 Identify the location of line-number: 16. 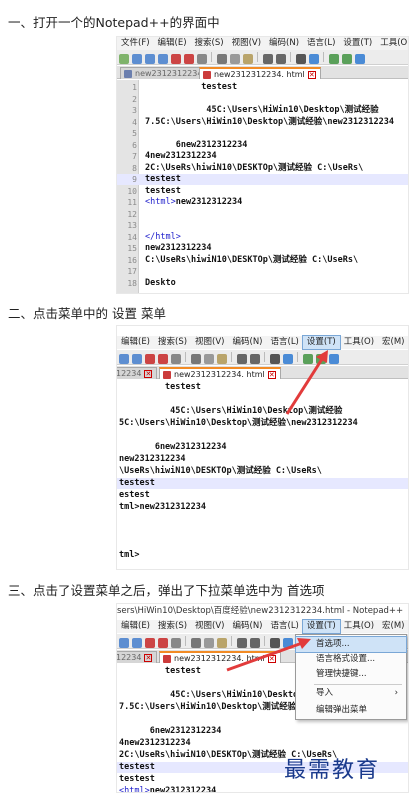
(132, 260).